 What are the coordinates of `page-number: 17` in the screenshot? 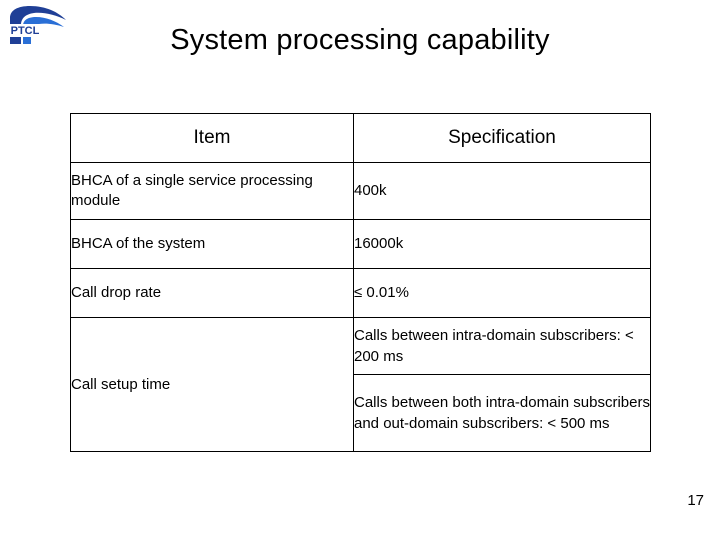 It's located at (695, 500).